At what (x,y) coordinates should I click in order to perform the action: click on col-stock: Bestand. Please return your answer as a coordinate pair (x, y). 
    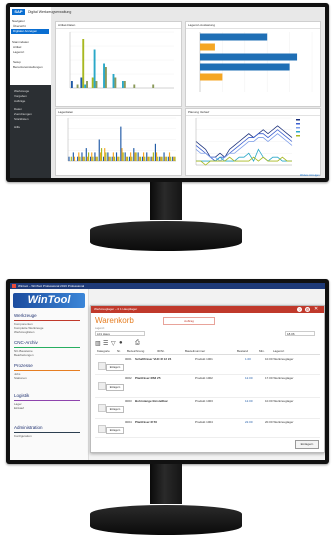
    Looking at the image, I should click on (242, 351).